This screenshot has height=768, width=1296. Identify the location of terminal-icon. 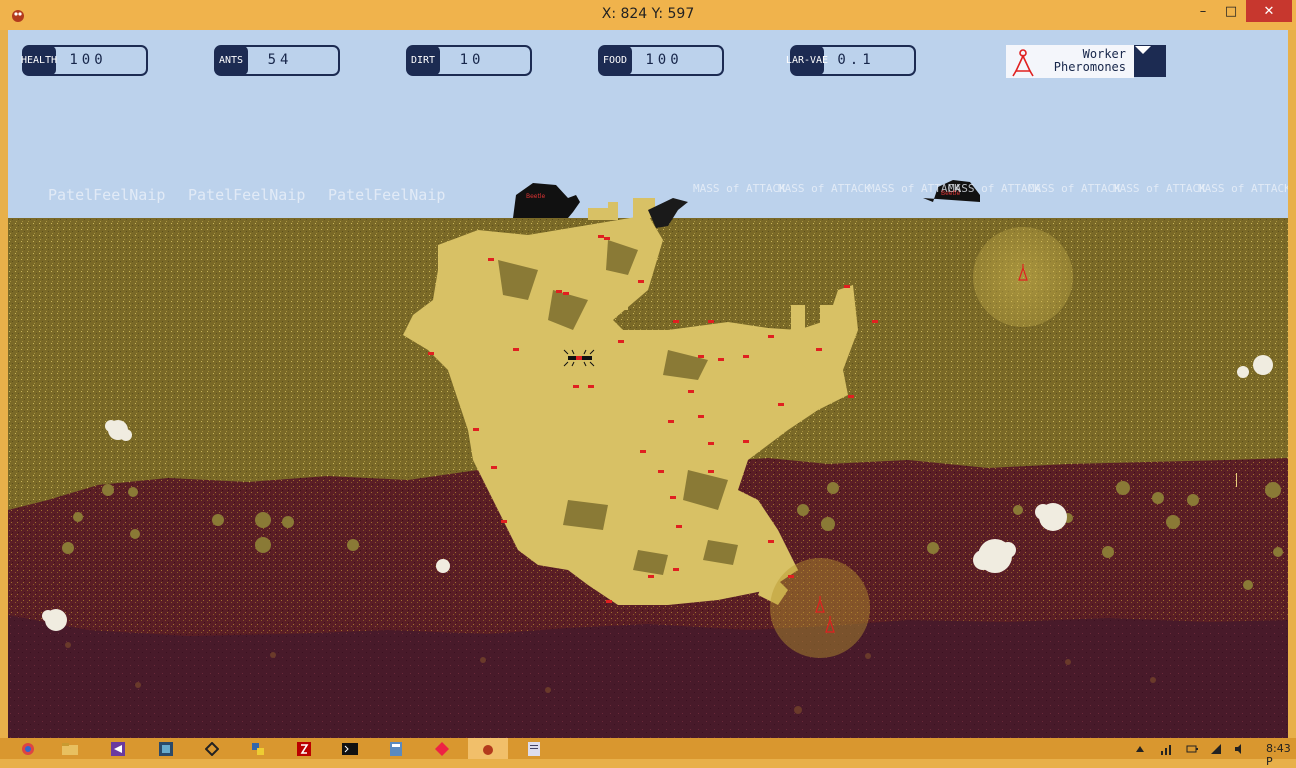
(350, 748).